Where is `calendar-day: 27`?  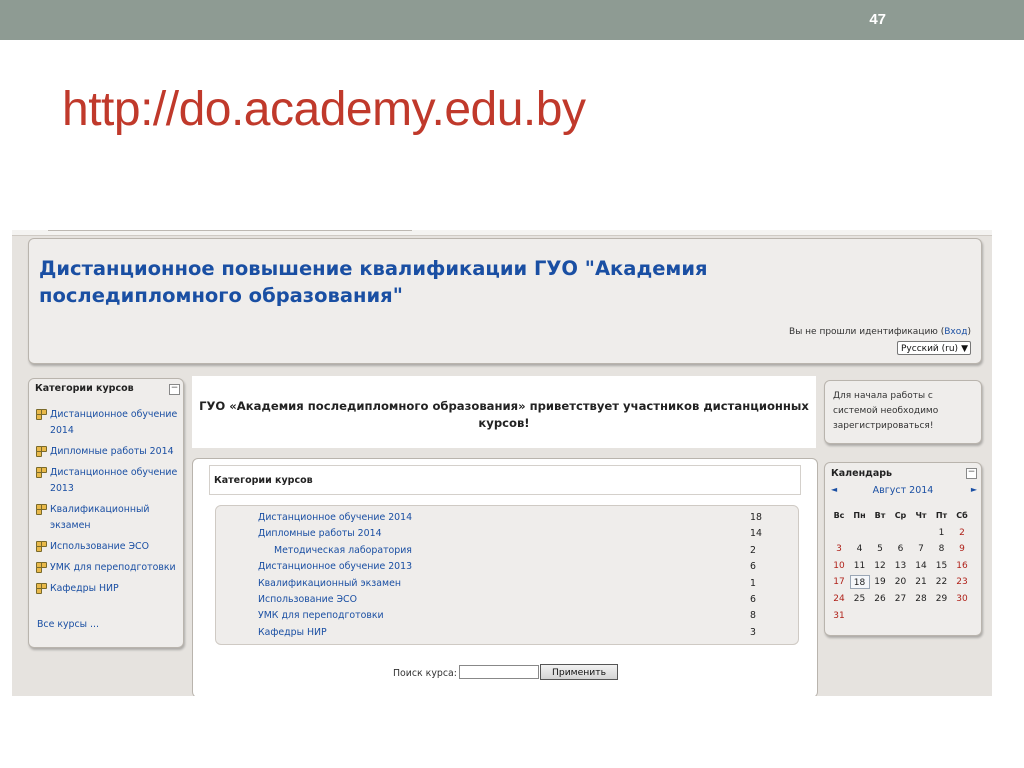 calendar-day: 27 is located at coordinates (901, 599).